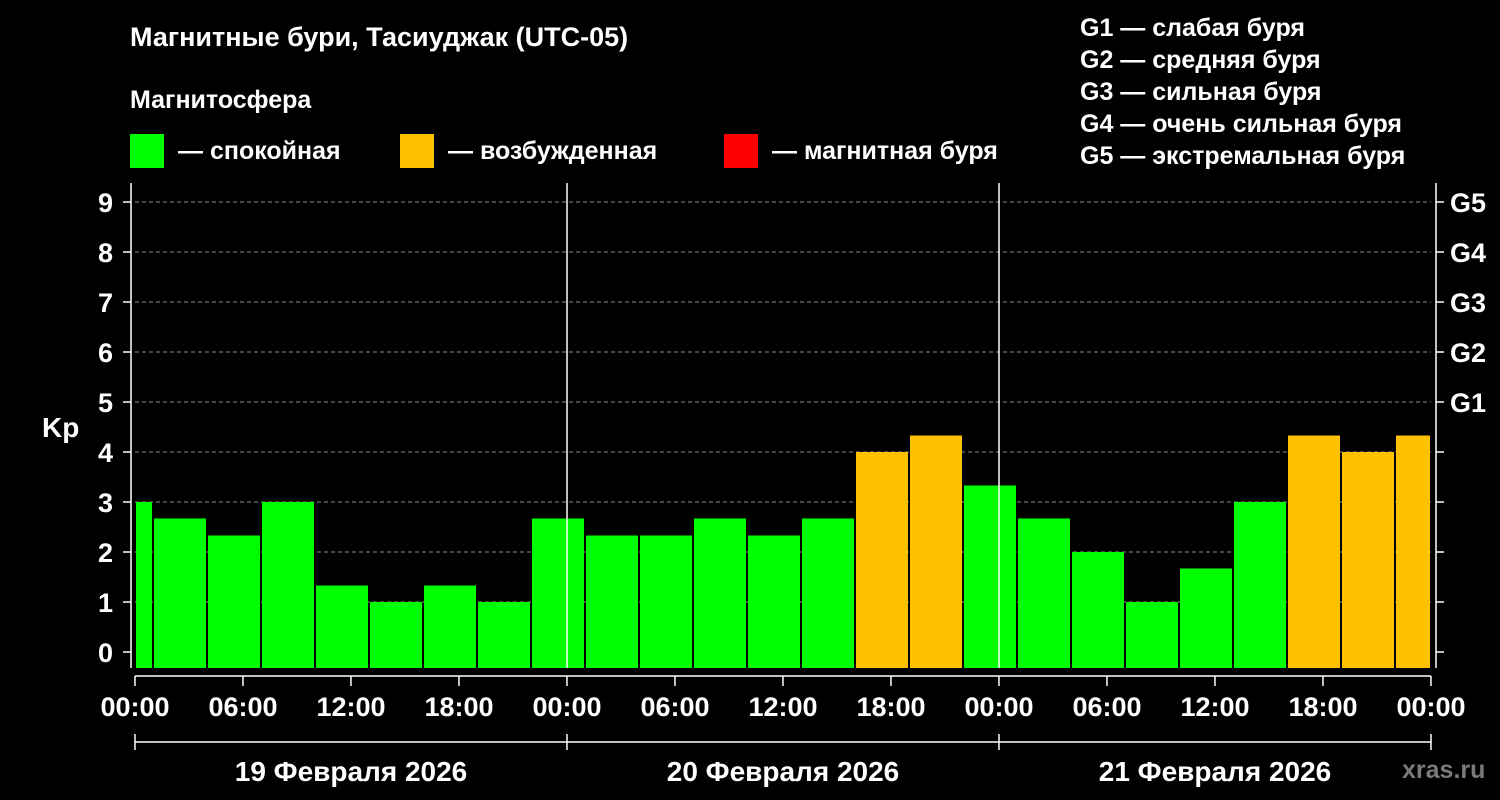 The width and height of the screenshot is (1500, 800). What do you see at coordinates (1468, 353) in the screenshot?
I see `storm-level-tick-label: G2` at bounding box center [1468, 353].